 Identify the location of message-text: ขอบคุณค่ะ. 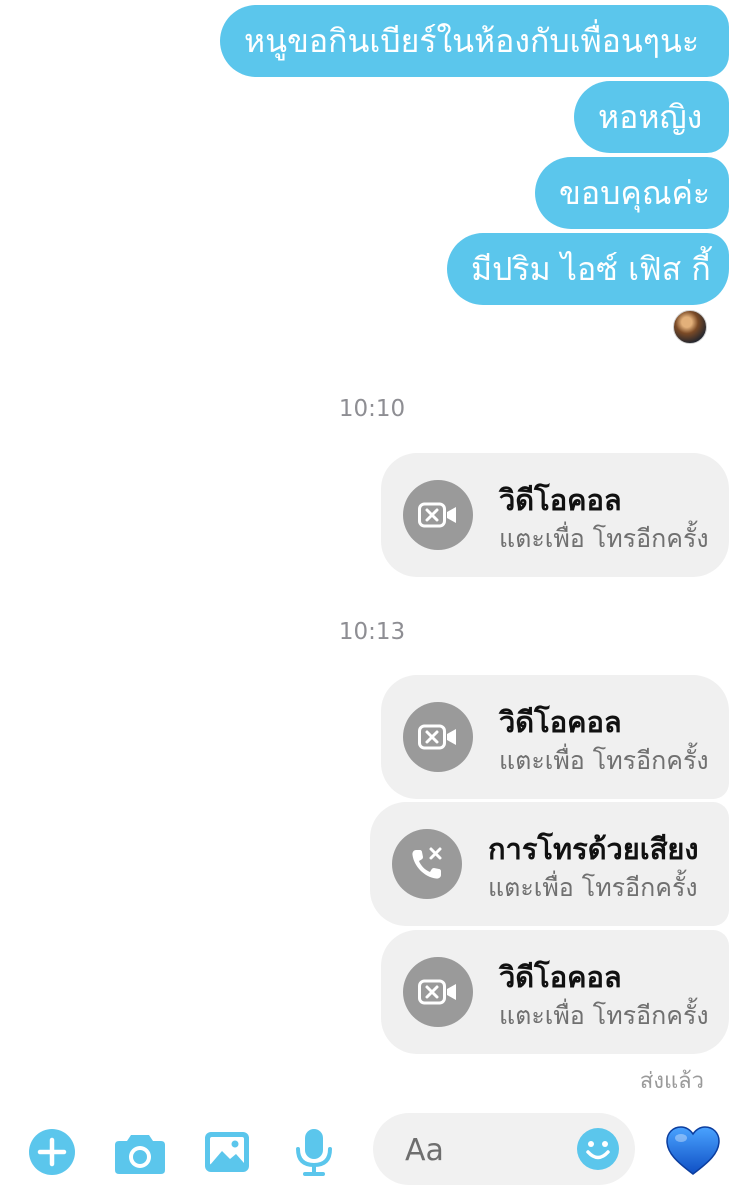
(635, 193).